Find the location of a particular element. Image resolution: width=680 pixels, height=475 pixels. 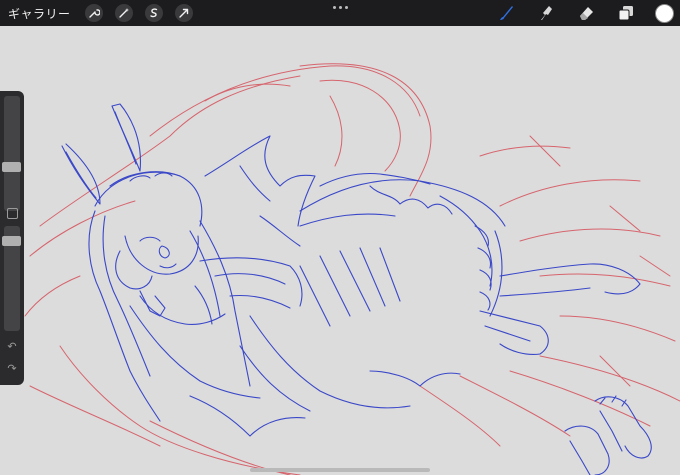

sidebar: ↶ ↷ is located at coordinates (12, 238).